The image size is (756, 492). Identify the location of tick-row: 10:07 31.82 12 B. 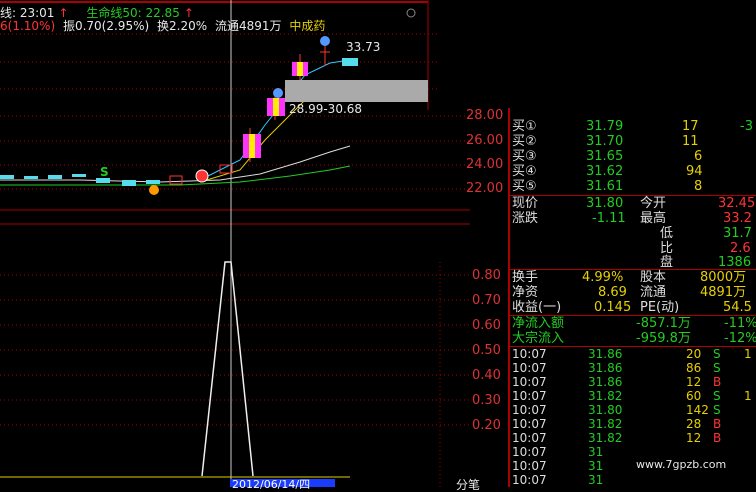
(630, 438).